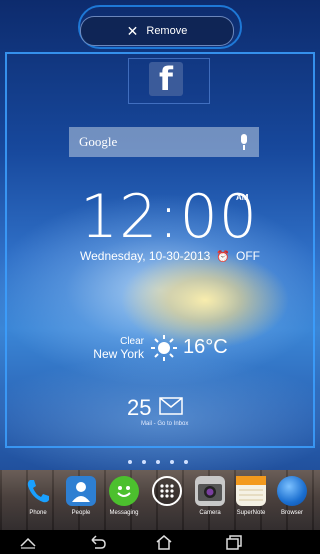 The height and width of the screenshot is (554, 320). What do you see at coordinates (124, 513) in the screenshot?
I see `dock-label: Messaging` at bounding box center [124, 513].